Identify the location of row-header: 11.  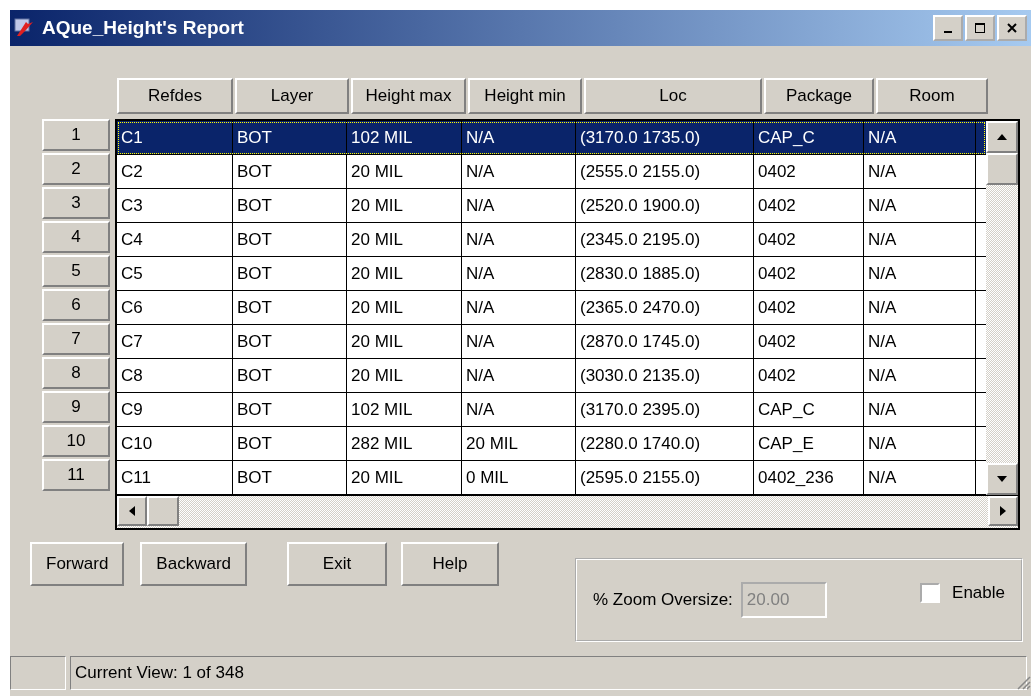
(76, 475).